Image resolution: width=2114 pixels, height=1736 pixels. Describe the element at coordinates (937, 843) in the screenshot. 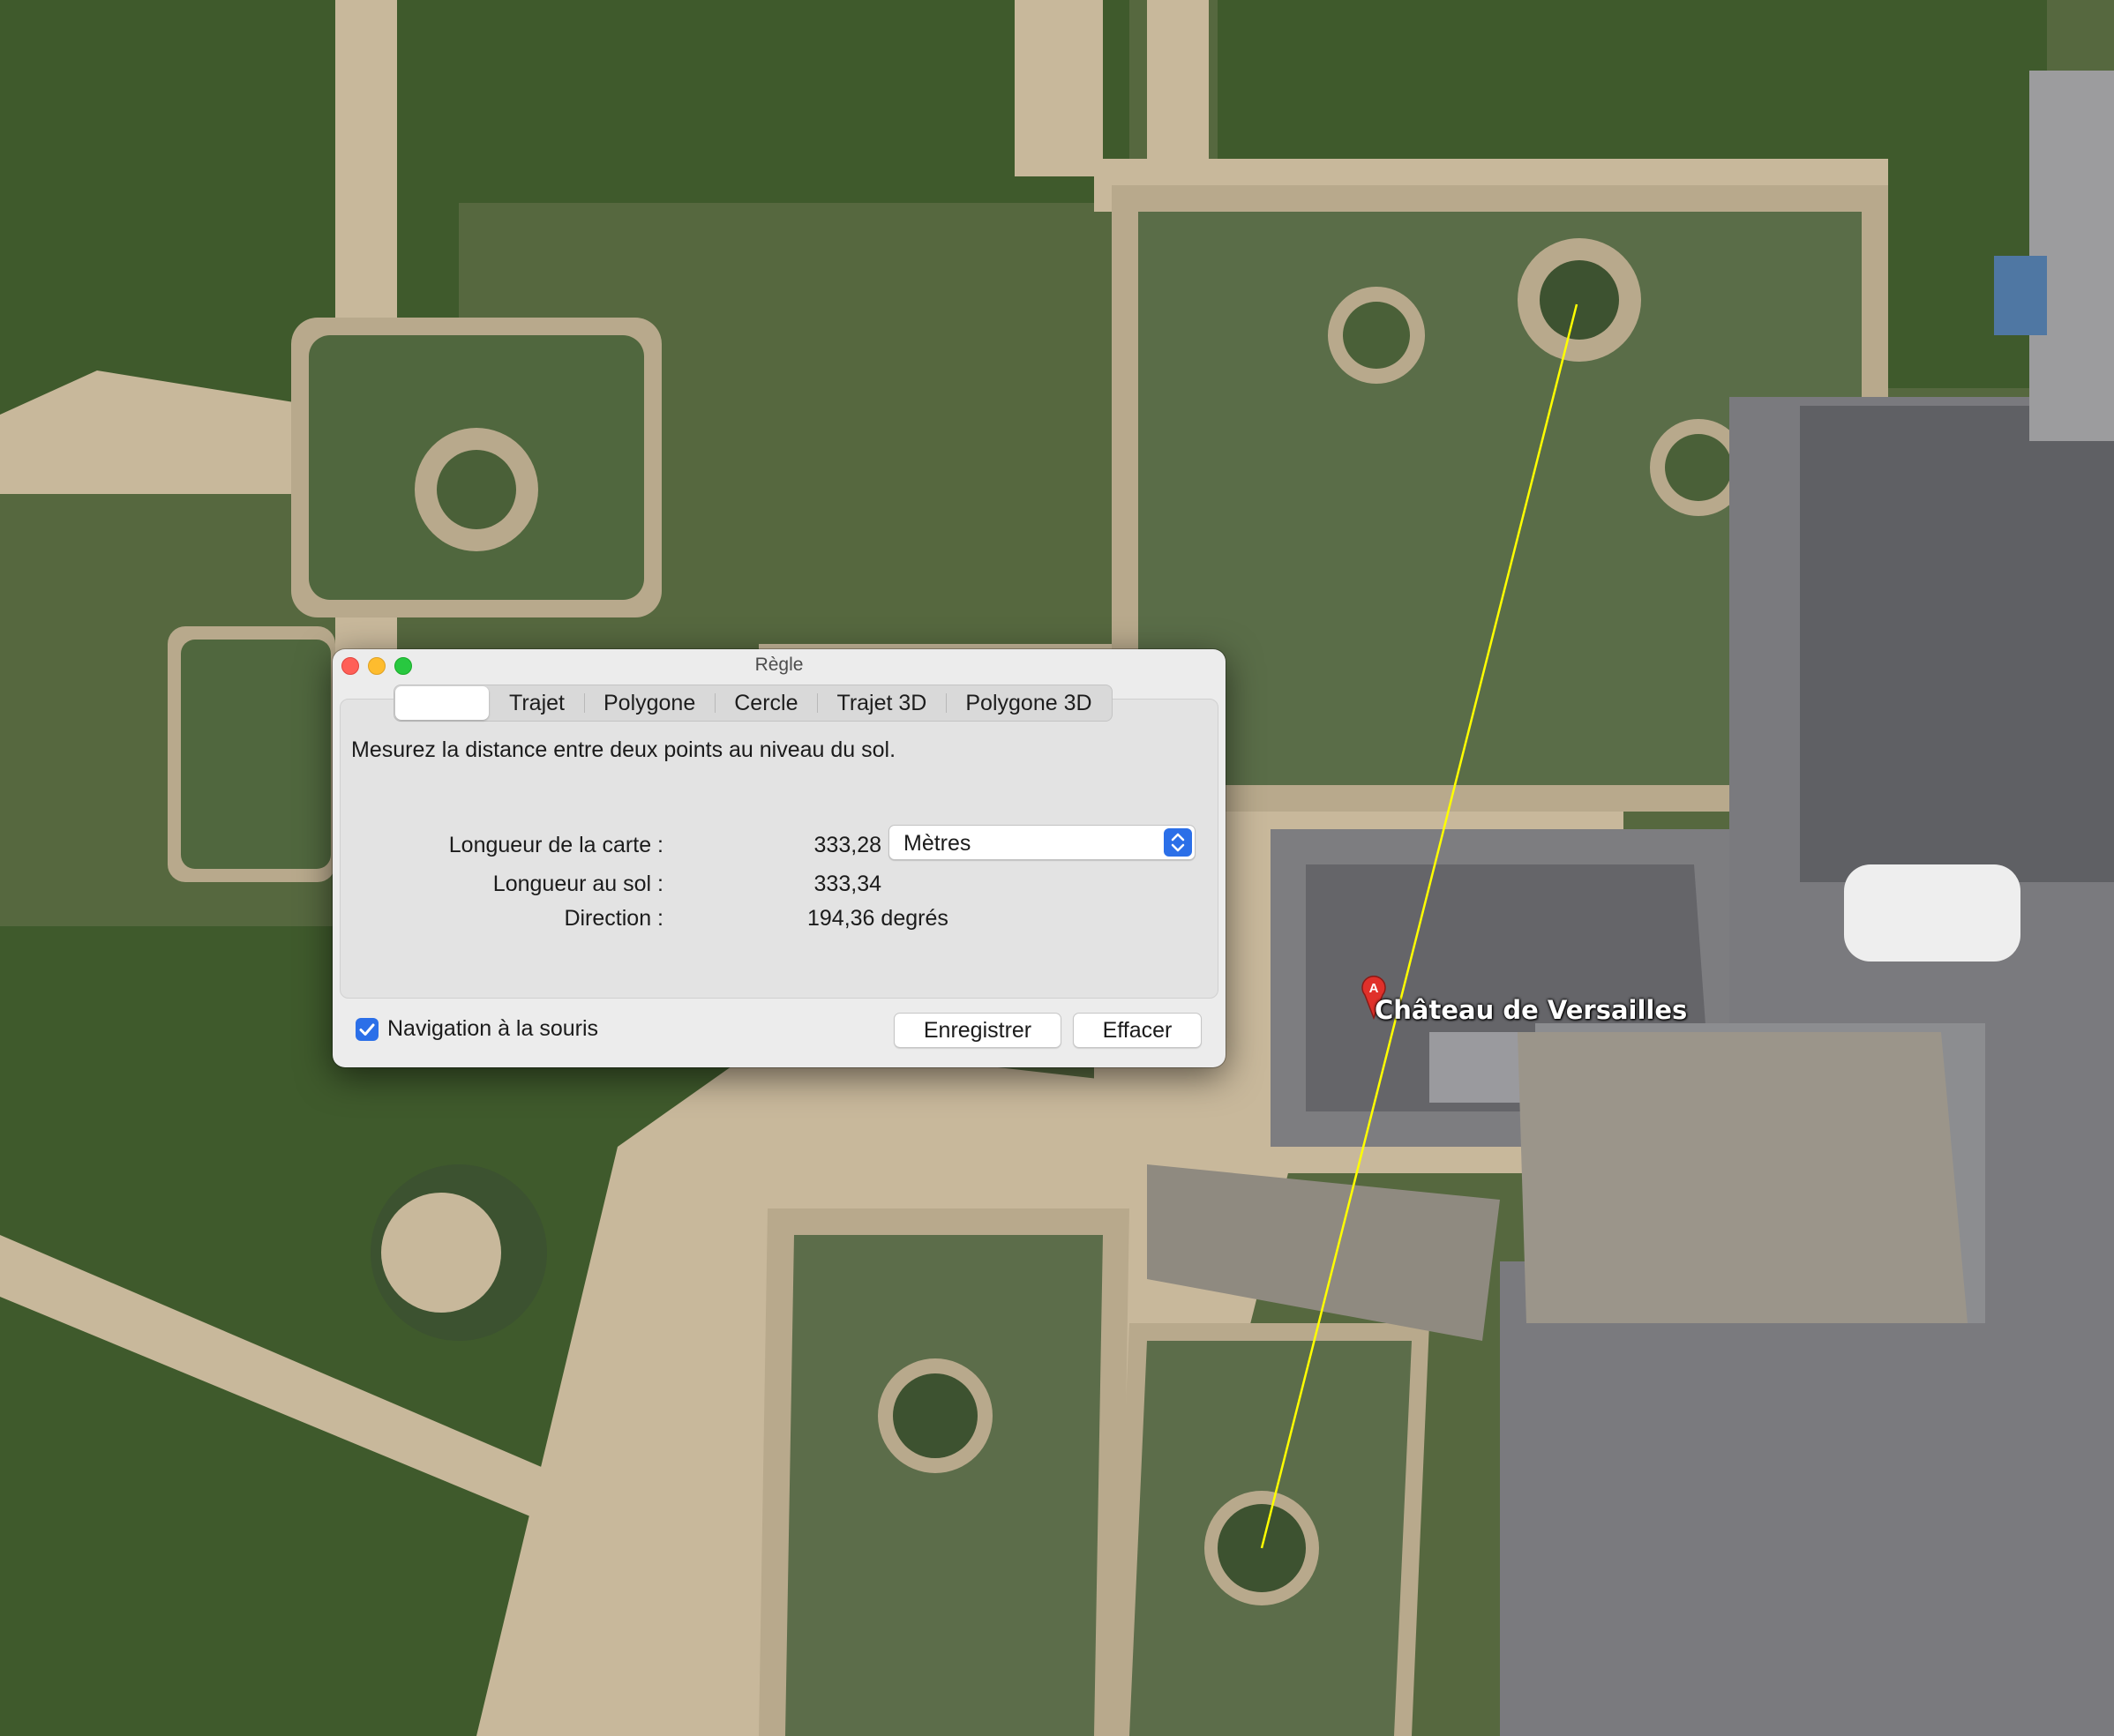

I see `units-select-value: Mètres` at that location.